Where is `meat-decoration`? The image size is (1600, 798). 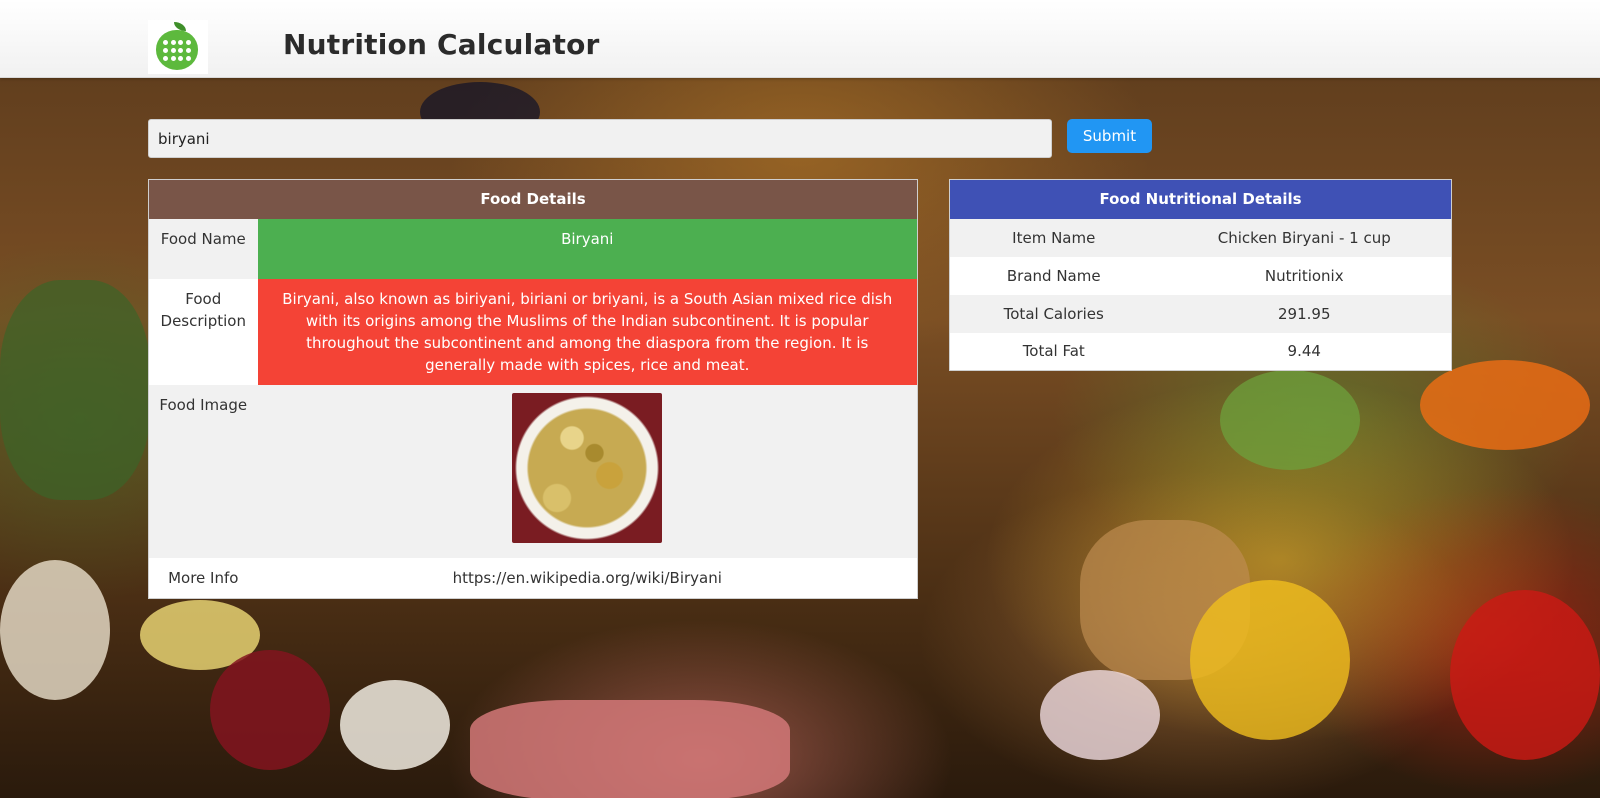 meat-decoration is located at coordinates (630, 749).